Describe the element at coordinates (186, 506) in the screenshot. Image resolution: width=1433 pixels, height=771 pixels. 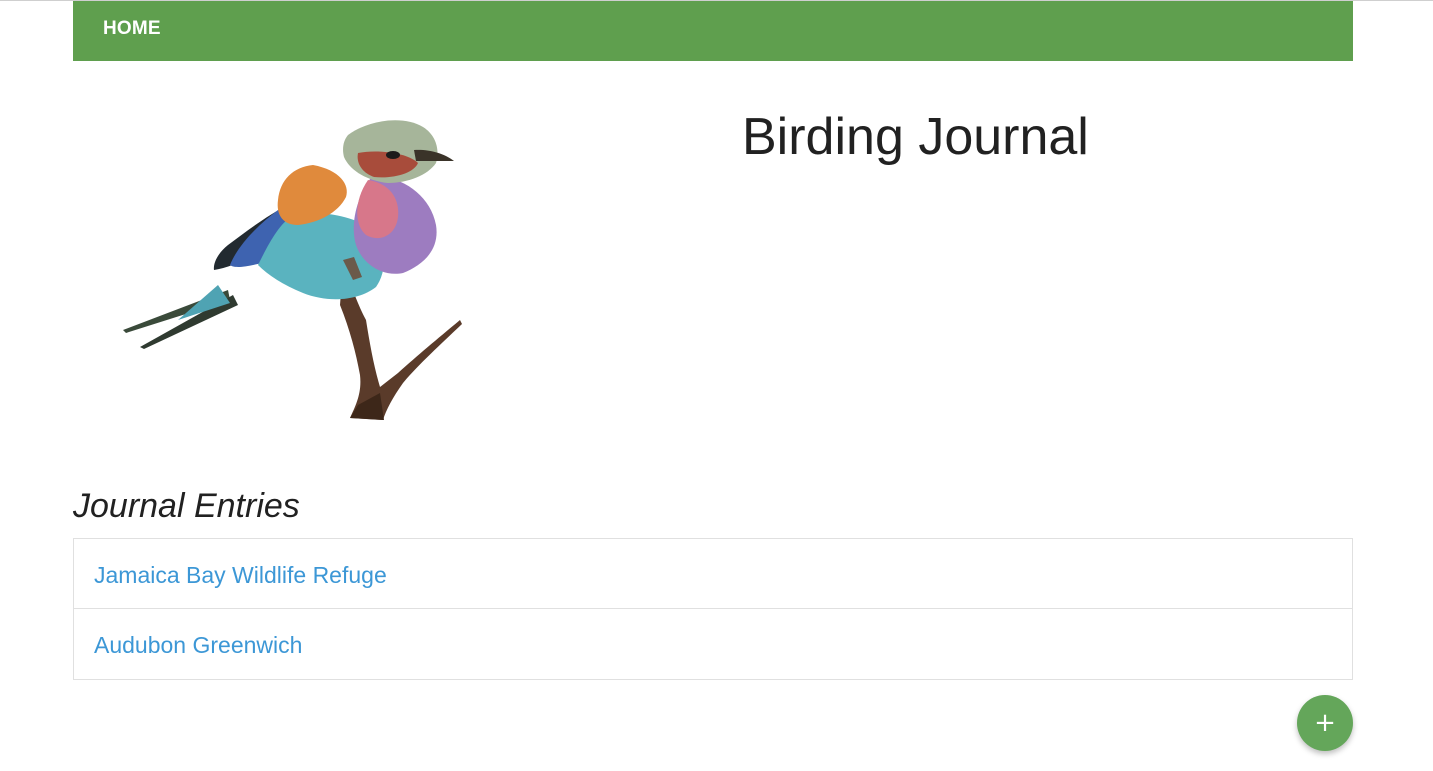
I see `journal-entries-heading: Journal Entries` at that location.